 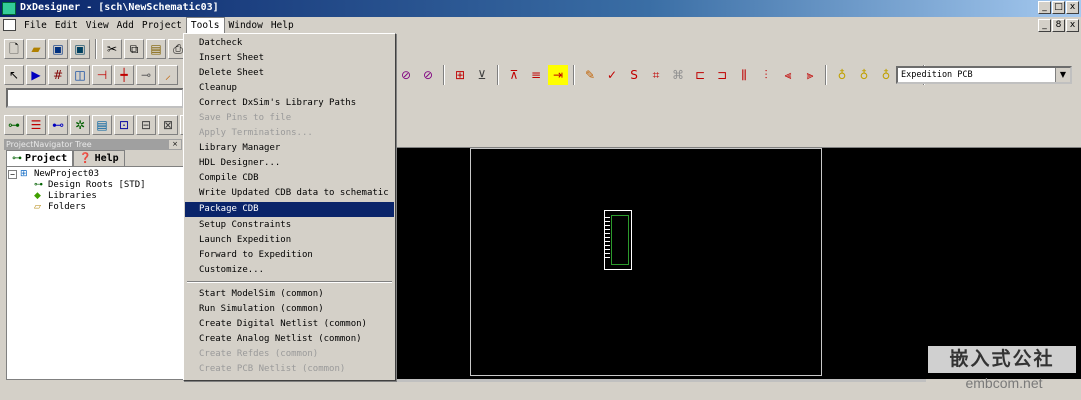 I want to click on window-view-icon: ⊡, so click(x=124, y=125).